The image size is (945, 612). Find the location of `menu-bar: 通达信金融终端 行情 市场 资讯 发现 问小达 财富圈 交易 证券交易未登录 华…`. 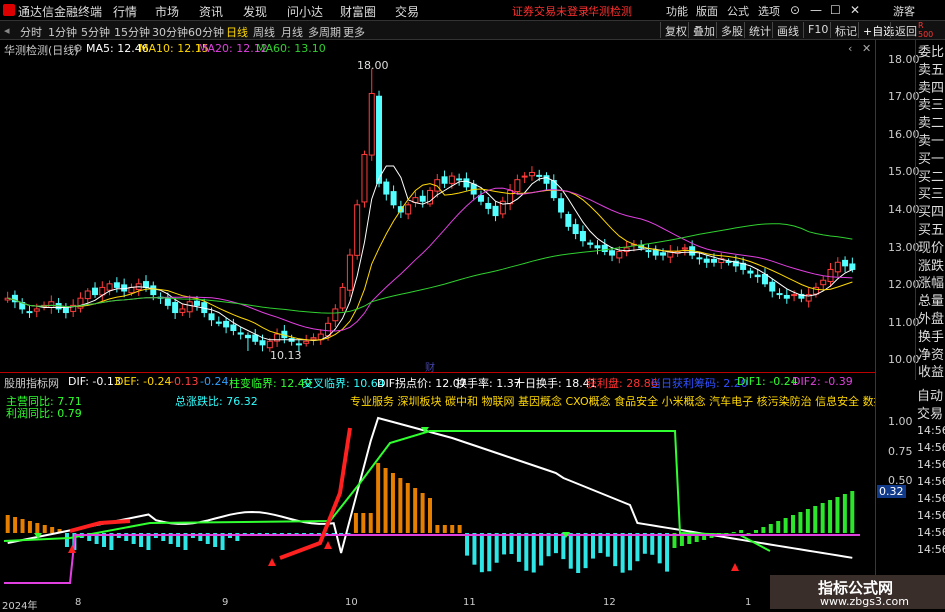

menu-bar: 通达信金融终端 行情 市场 资讯 发现 问小达 财富圈 交易 证券交易未登录 华… is located at coordinates (472, 10).